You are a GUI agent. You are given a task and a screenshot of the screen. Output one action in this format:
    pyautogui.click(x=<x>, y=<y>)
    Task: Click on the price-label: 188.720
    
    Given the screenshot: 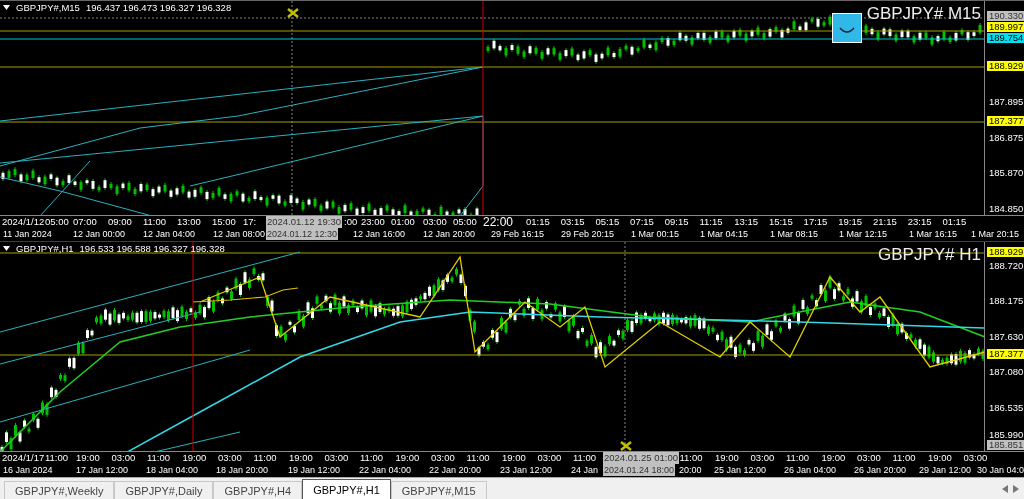 What is the action you would take?
    pyautogui.click(x=1006, y=265)
    